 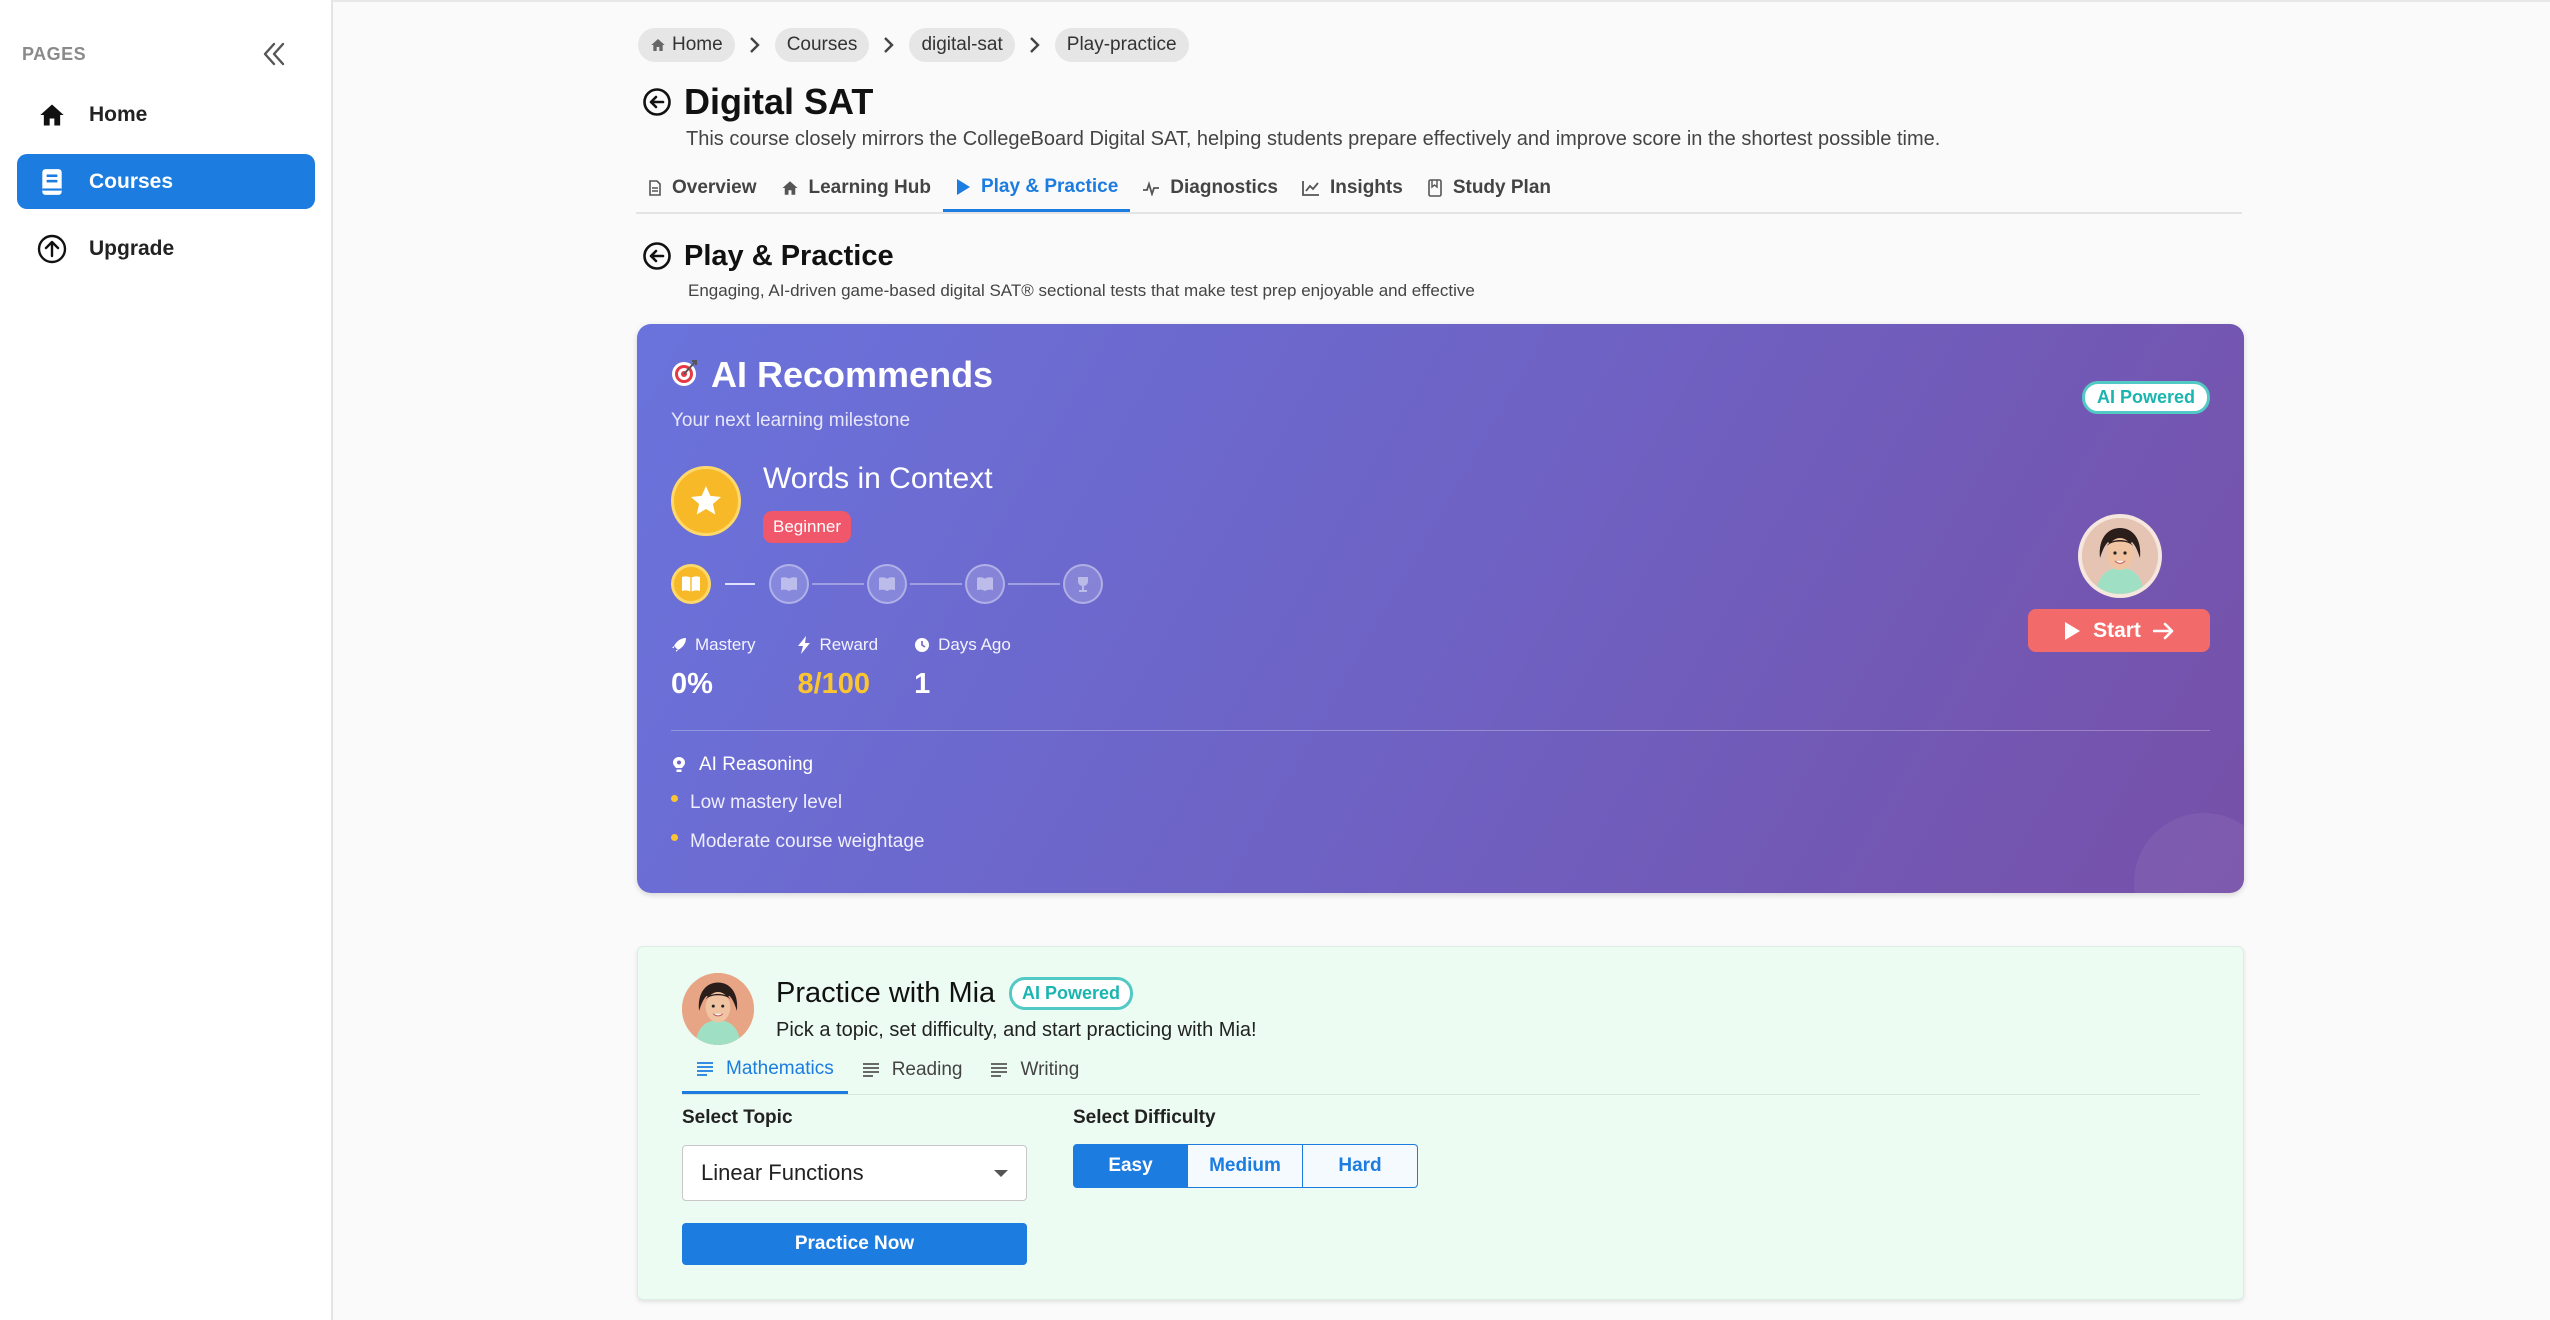 What do you see at coordinates (807, 527) in the screenshot?
I see `level-badge: Beginner` at bounding box center [807, 527].